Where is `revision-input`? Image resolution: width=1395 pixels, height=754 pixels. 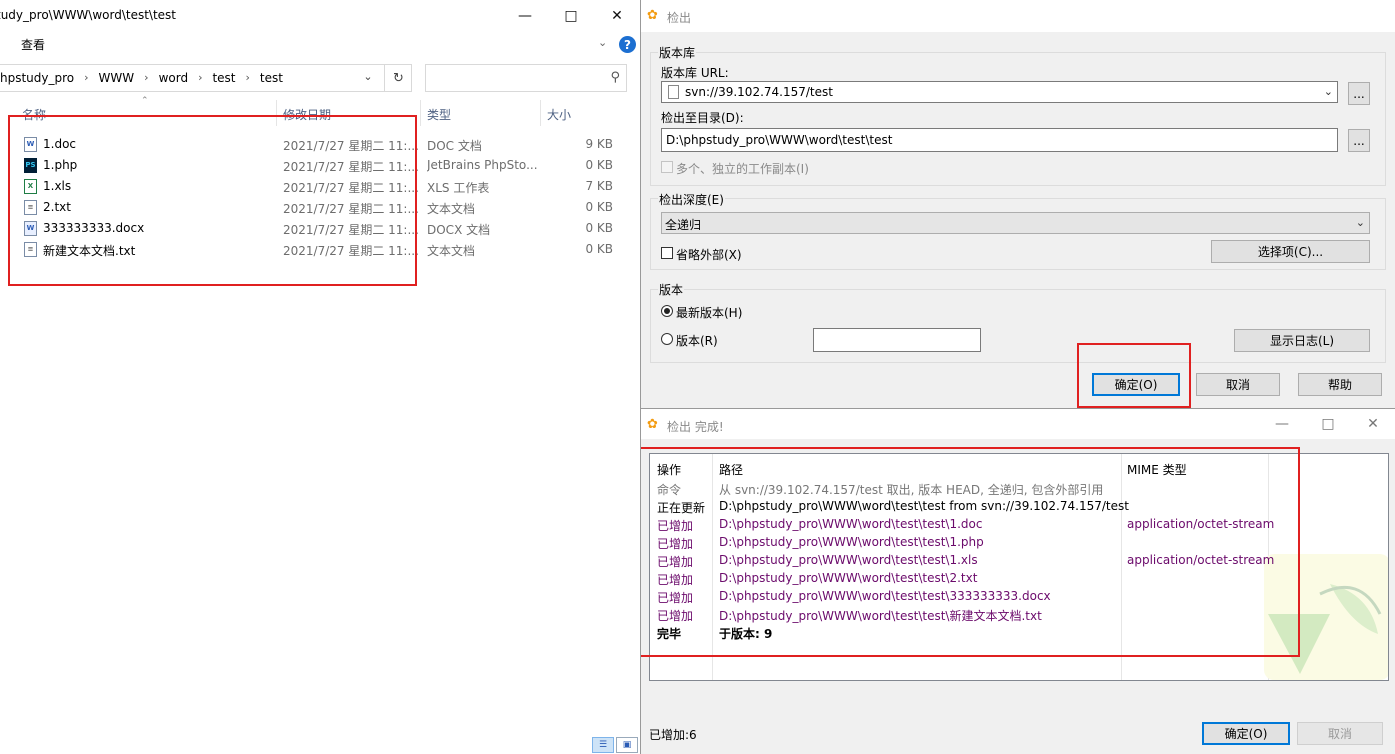
revision-input is located at coordinates (897, 340).